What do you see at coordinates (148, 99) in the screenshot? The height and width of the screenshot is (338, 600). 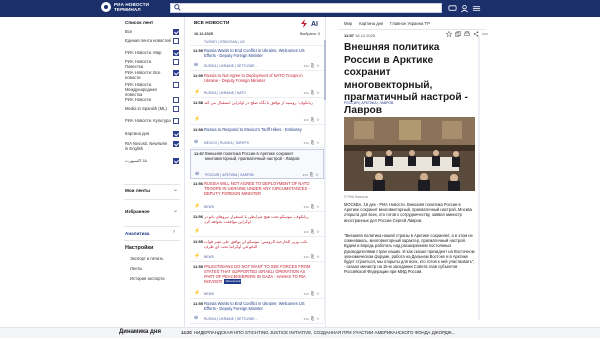 I see `sidebar-feed-label: РИА Новости` at bounding box center [148, 99].